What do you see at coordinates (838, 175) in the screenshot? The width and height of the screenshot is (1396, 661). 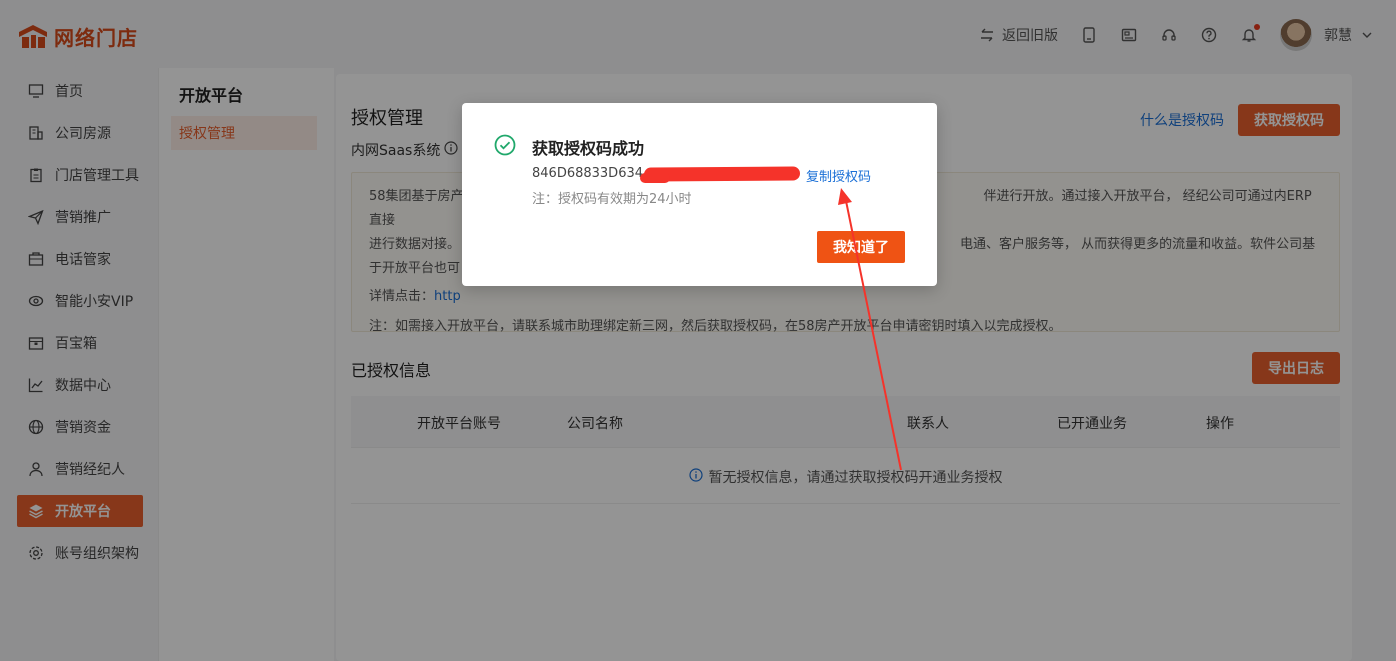 I see `copy-auth-code-link: 复制授权码` at bounding box center [838, 175].